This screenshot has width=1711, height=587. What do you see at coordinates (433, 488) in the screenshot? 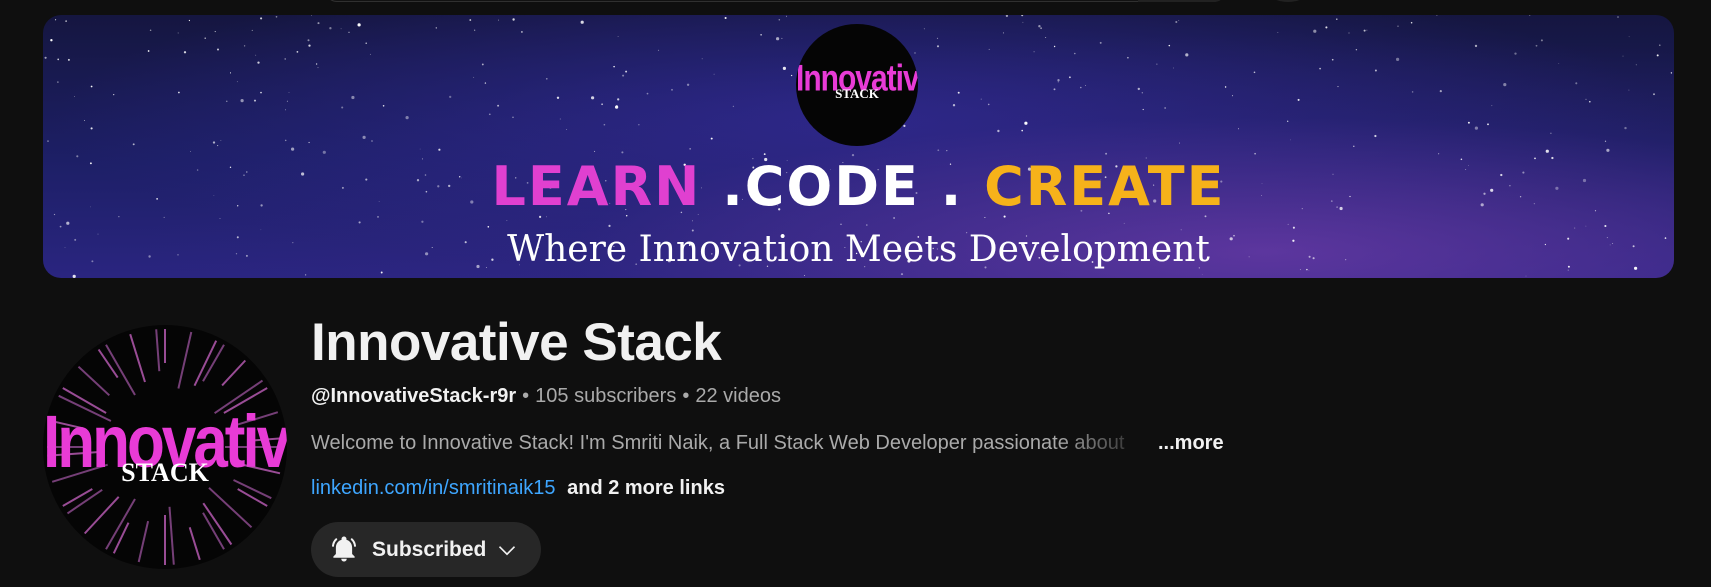
I see `linkedin-link: linkedin.com/in/smritinaik15` at bounding box center [433, 488].